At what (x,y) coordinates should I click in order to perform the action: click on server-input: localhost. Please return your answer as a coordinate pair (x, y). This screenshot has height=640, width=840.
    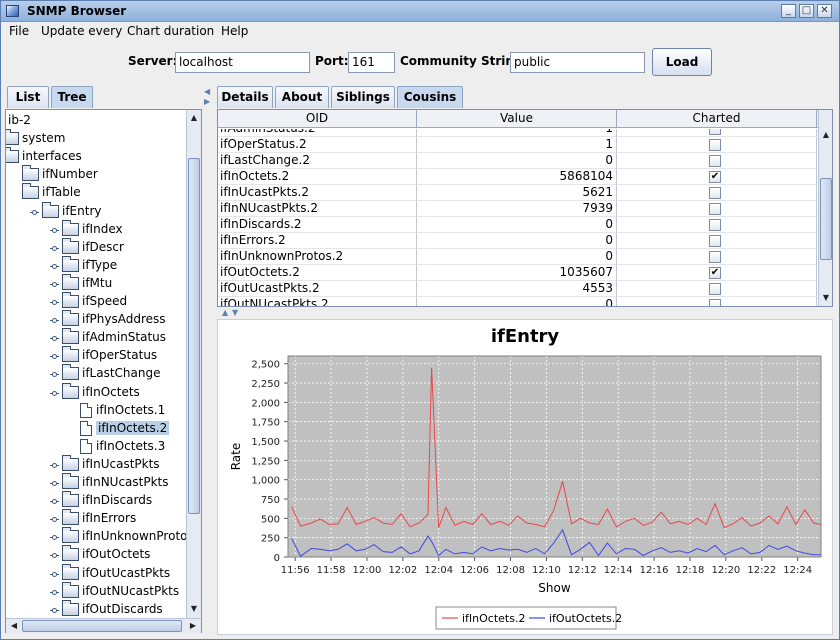
    Looking at the image, I should click on (242, 62).